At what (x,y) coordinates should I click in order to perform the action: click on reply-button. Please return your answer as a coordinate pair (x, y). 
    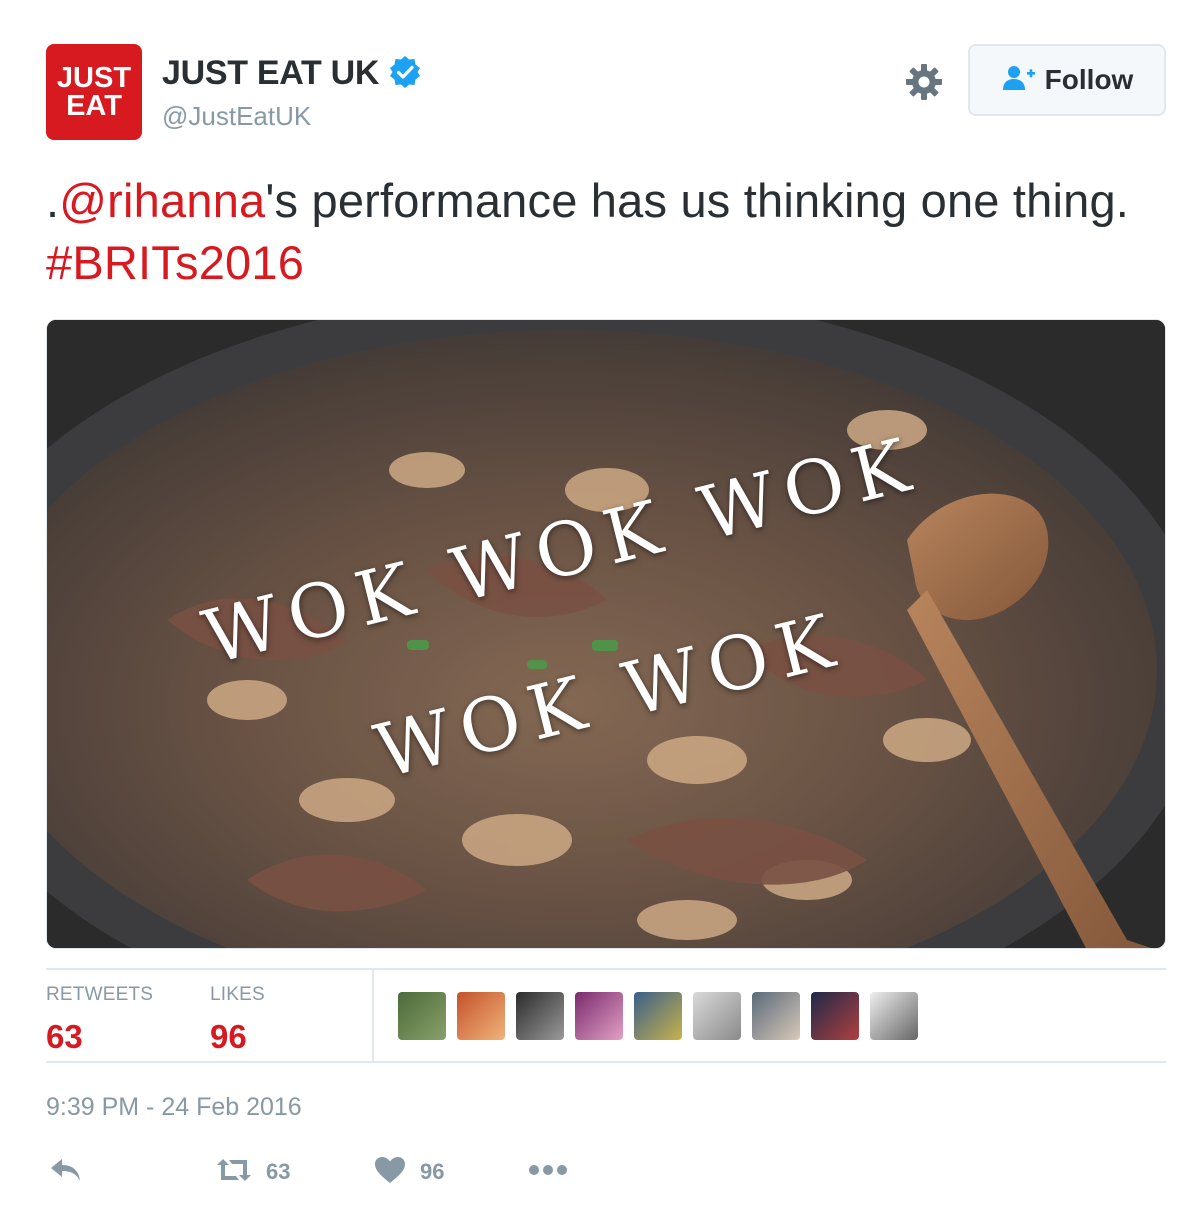
    Looking at the image, I should click on (66, 1172).